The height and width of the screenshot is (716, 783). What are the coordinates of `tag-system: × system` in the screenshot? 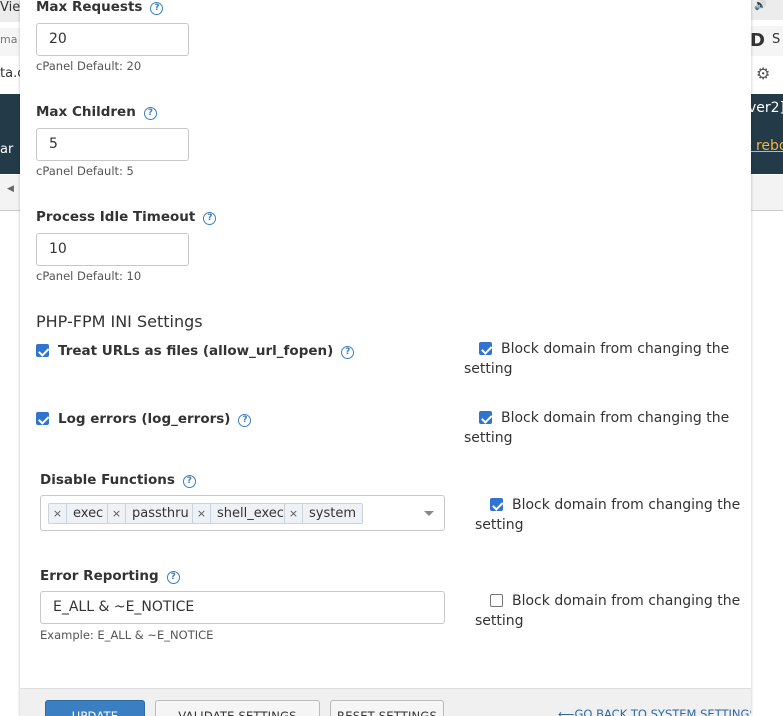 It's located at (323, 513).